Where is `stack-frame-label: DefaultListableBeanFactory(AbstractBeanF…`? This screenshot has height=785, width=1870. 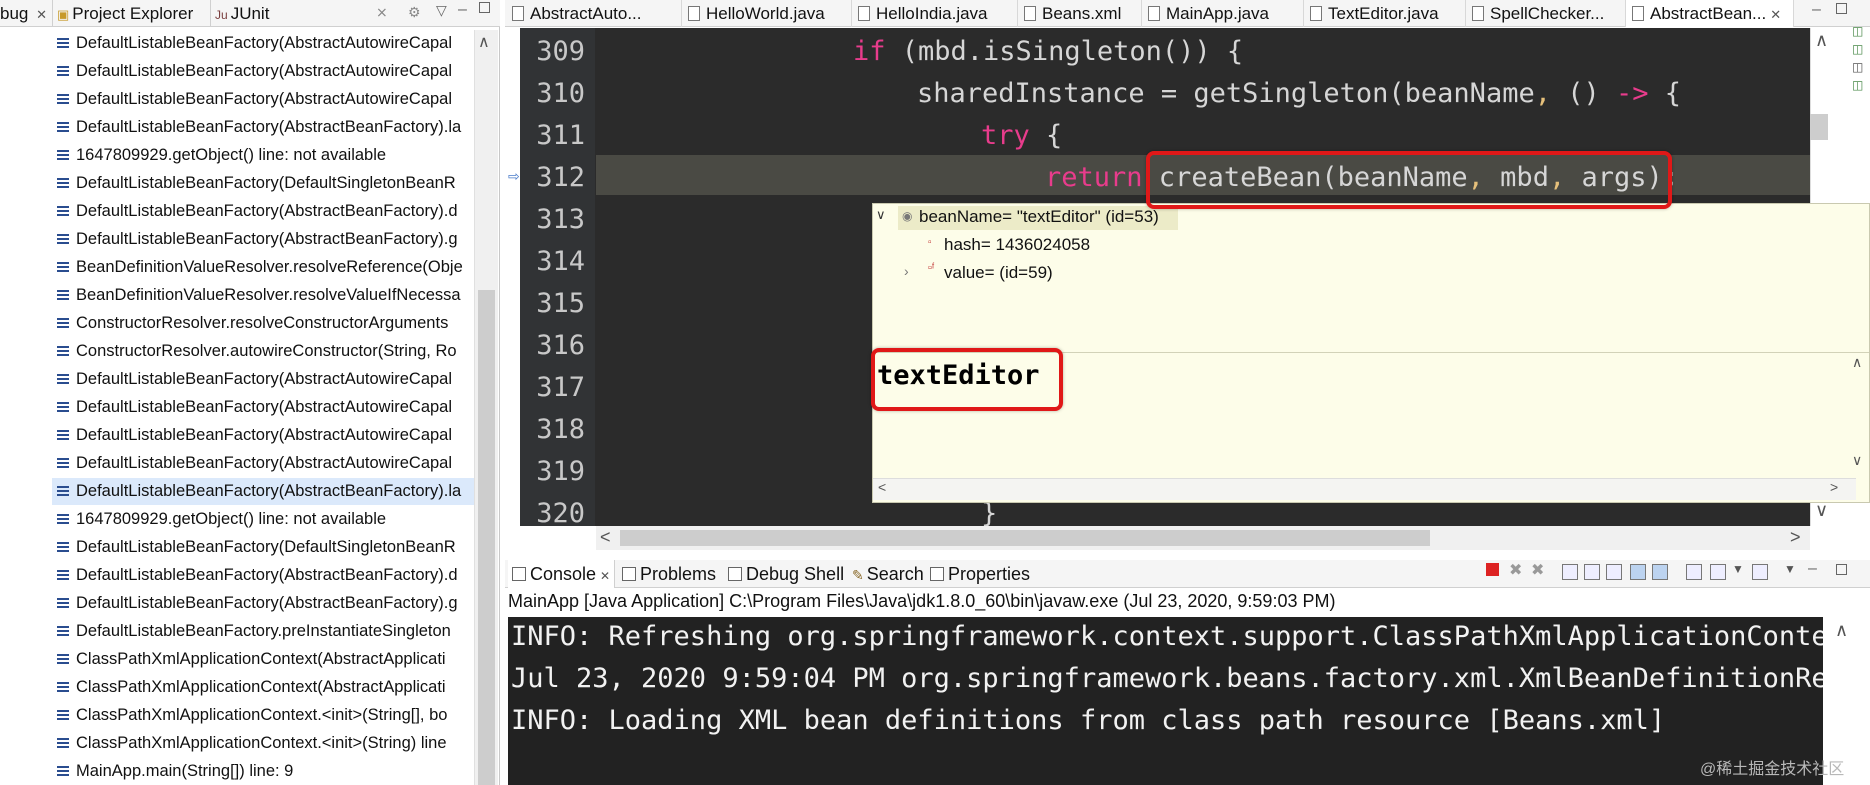 stack-frame-label: DefaultListableBeanFactory(AbstractBeanF… is located at coordinates (267, 211).